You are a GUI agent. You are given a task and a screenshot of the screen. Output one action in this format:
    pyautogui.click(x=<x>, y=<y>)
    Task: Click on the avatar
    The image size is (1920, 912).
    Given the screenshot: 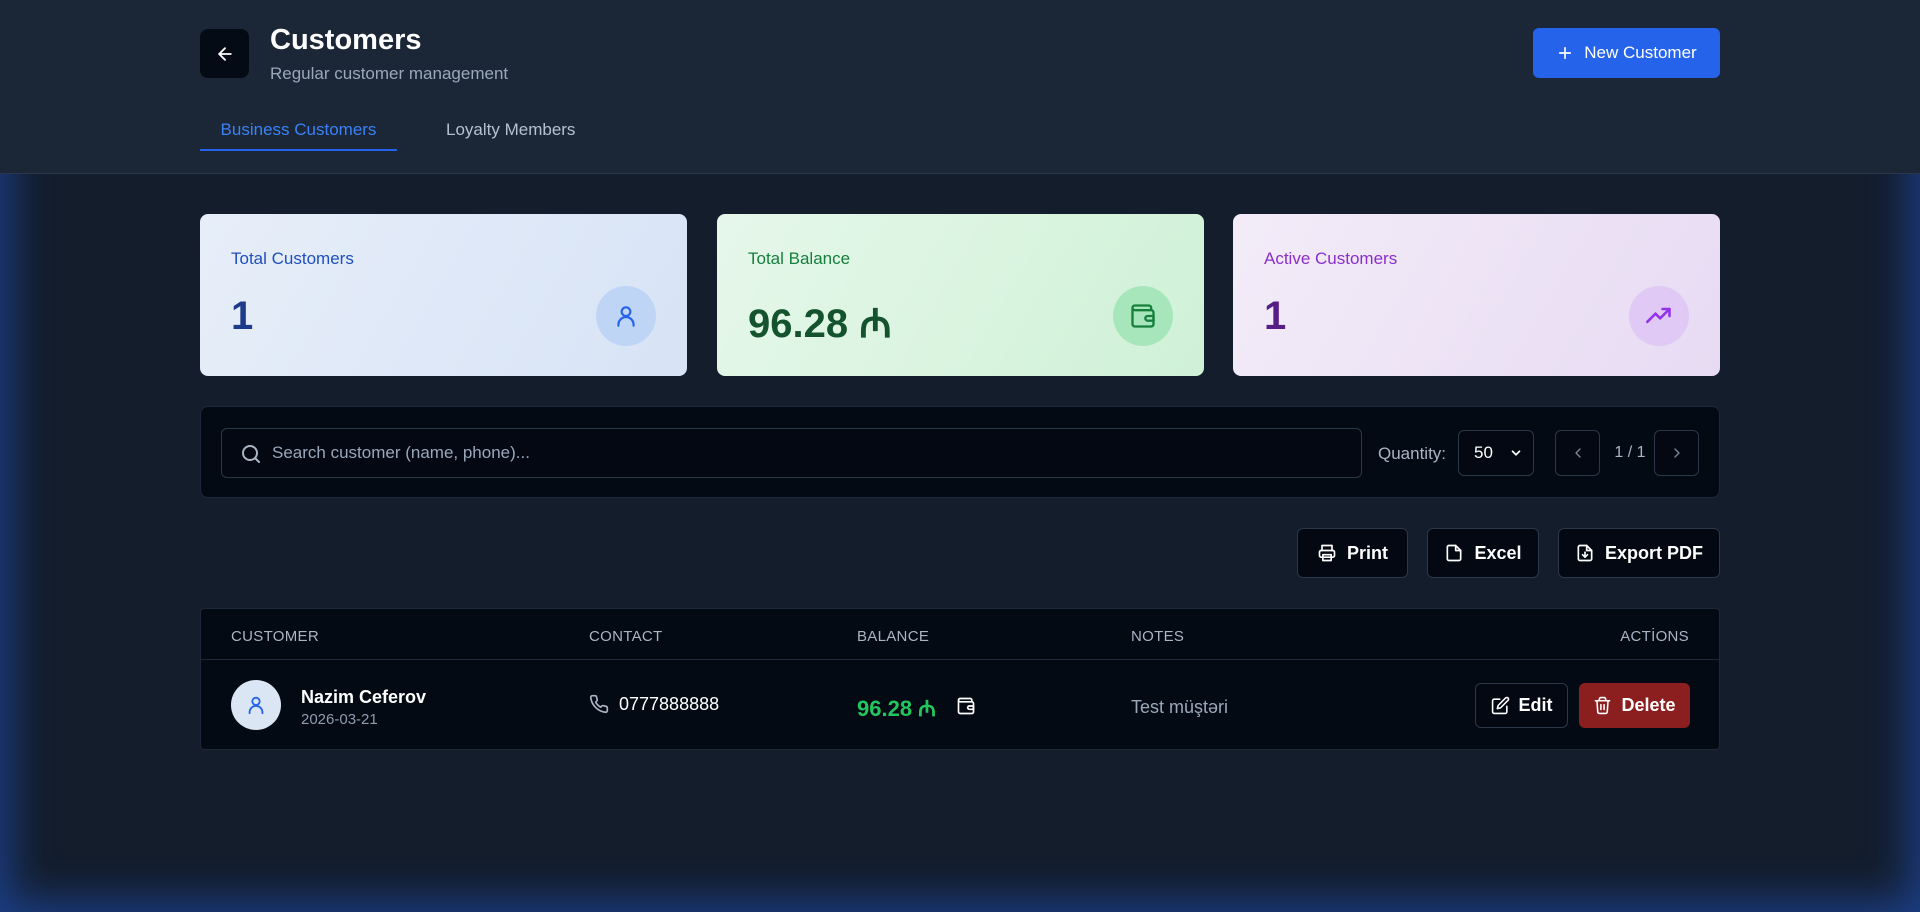 What is the action you would take?
    pyautogui.click(x=256, y=705)
    